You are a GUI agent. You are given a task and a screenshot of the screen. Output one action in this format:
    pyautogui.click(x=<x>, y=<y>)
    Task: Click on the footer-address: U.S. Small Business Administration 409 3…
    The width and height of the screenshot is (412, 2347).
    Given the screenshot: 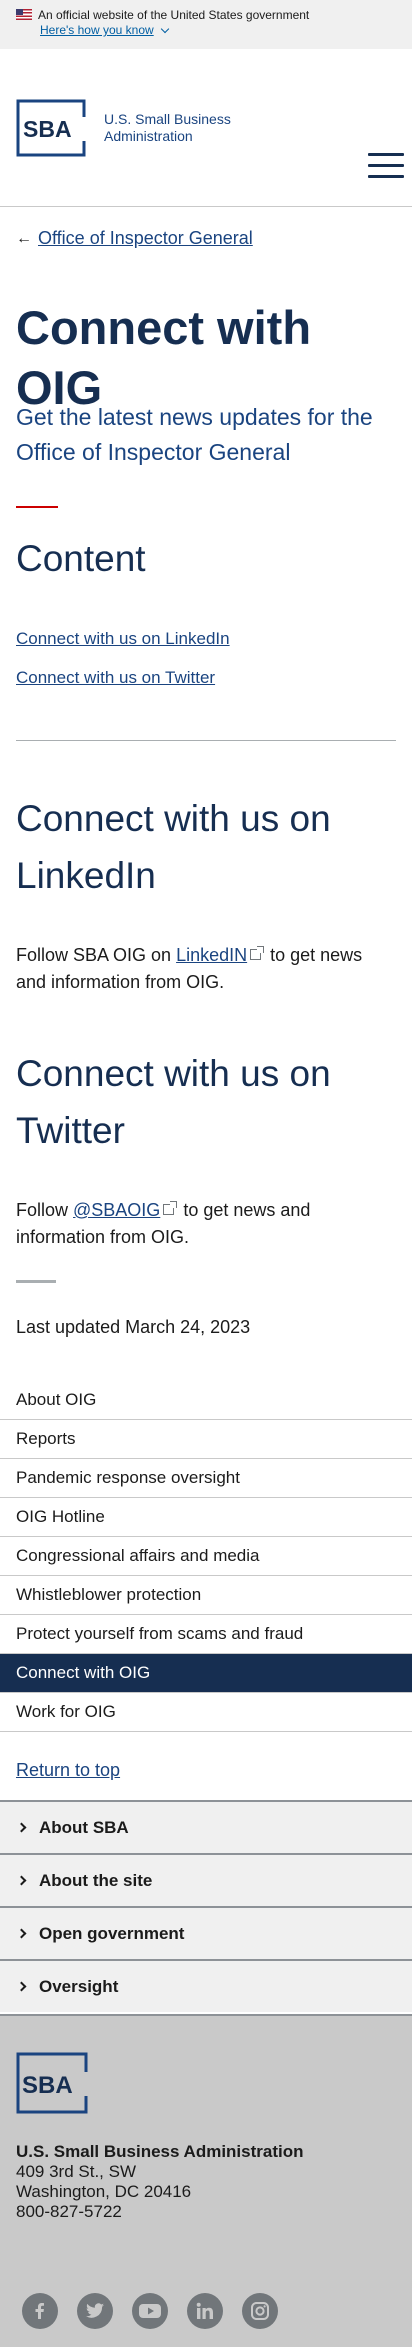 What is the action you would take?
    pyautogui.click(x=160, y=2182)
    